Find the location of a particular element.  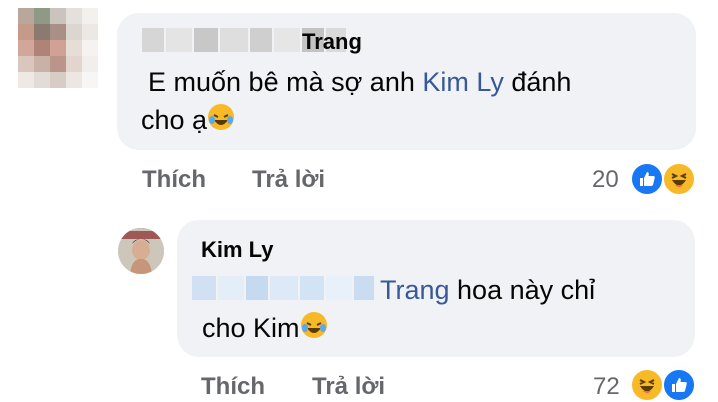

reply-text-line2-label: cho Kim is located at coordinates (251, 328).